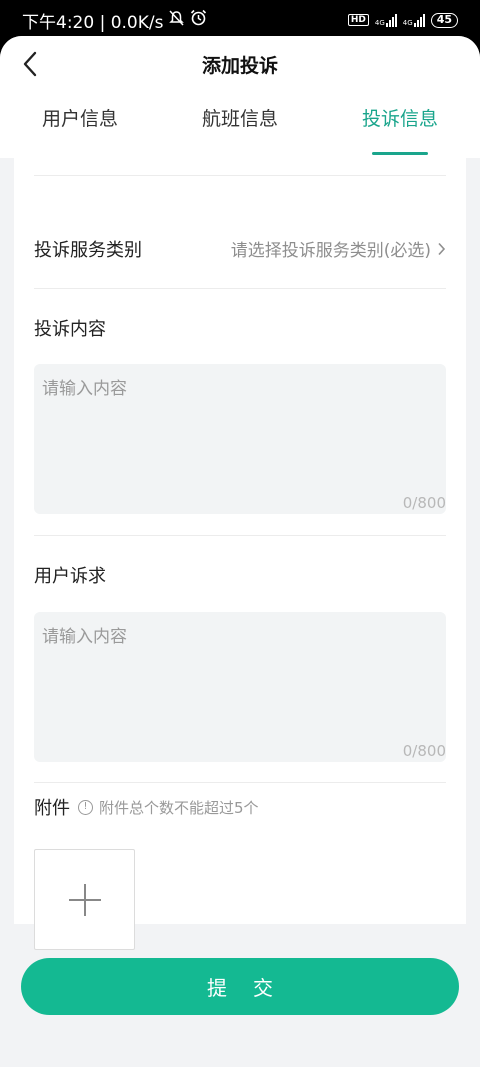 The height and width of the screenshot is (1067, 480). I want to click on content-char-count: 0/800, so click(424, 503).